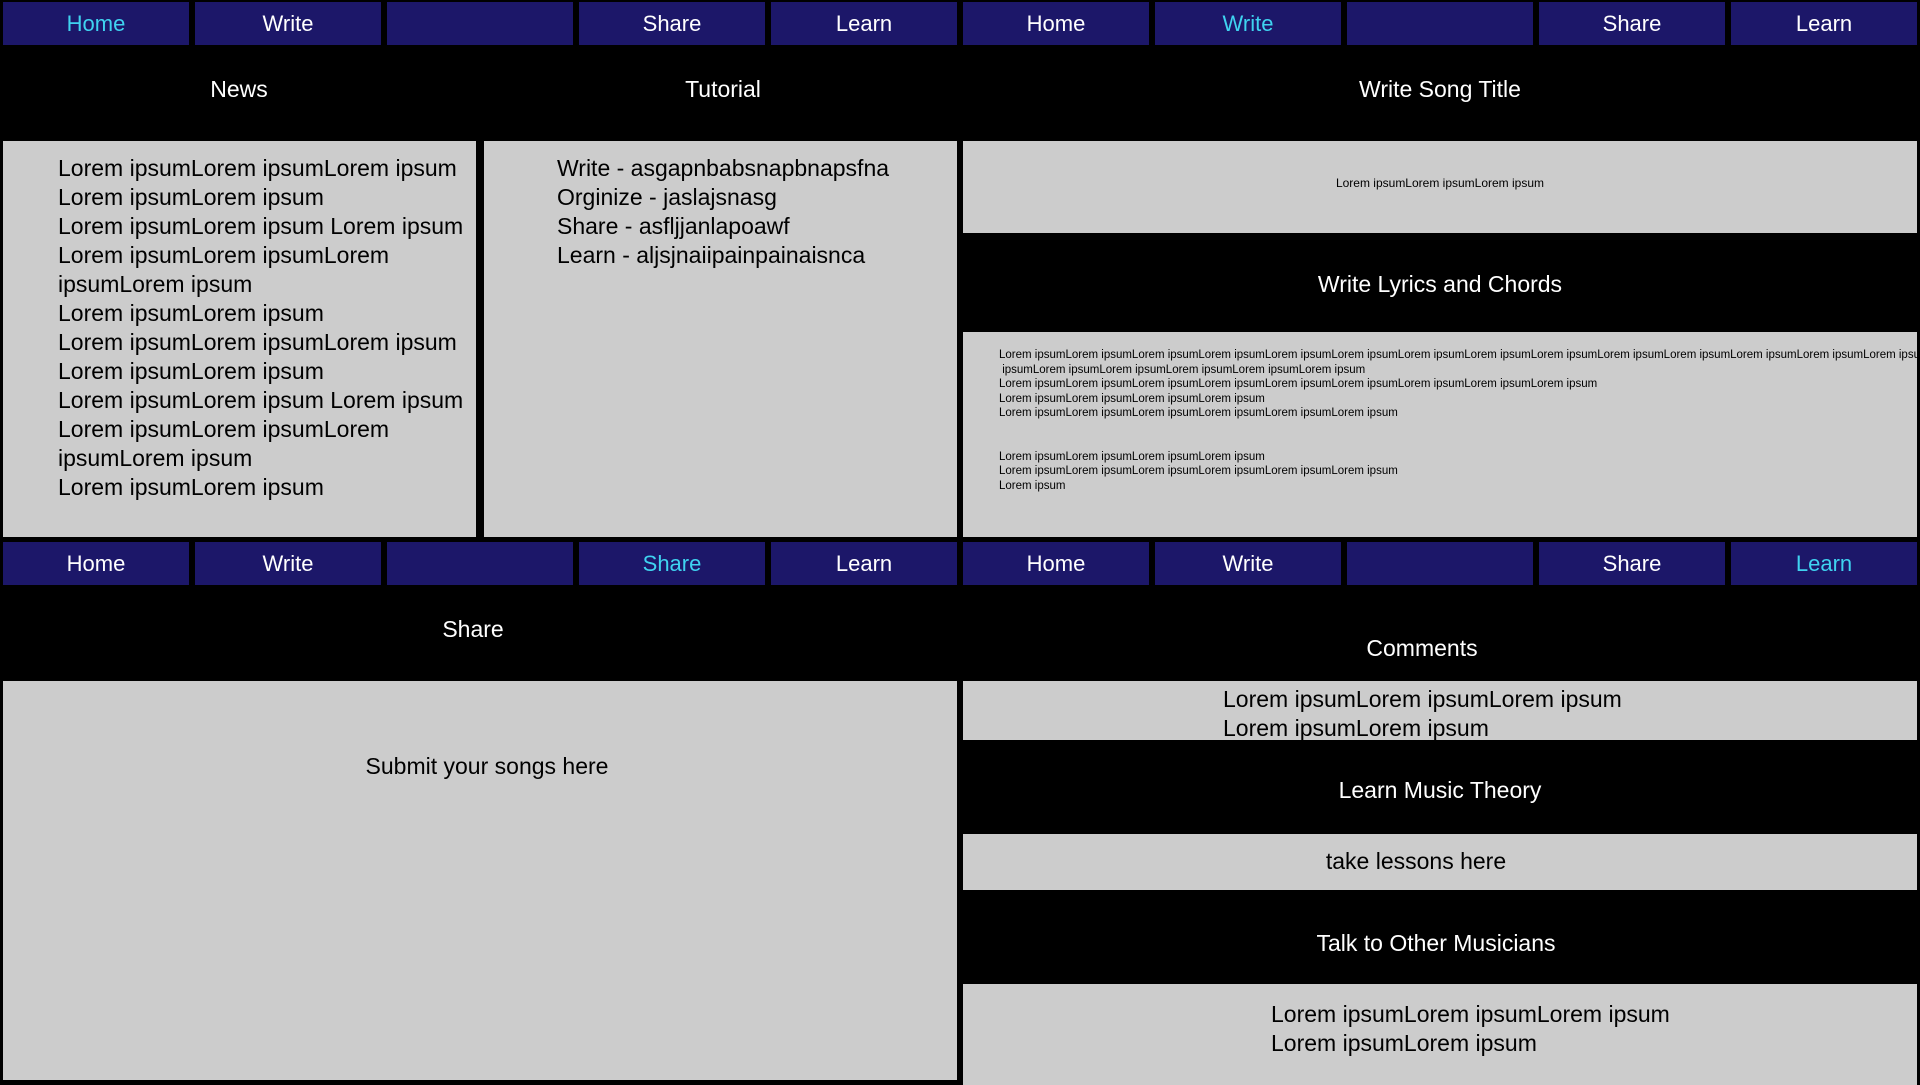 The image size is (1920, 1085). What do you see at coordinates (723, 168) in the screenshot?
I see `tutorial-item: Write - asgapnbabsnapbnapsfna` at bounding box center [723, 168].